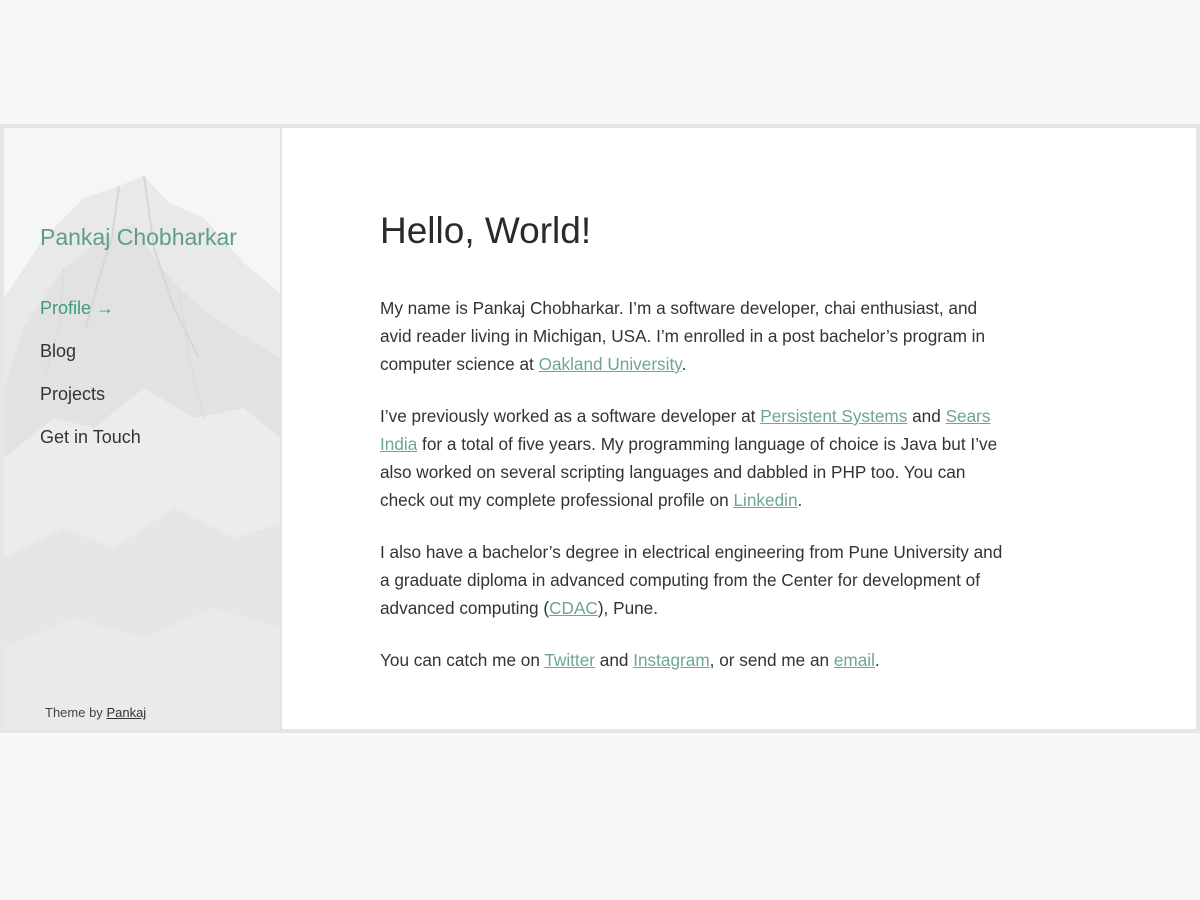 This screenshot has height=900, width=1200. What do you see at coordinates (90, 360) in the screenshot?
I see `nav-item-blog: Blog` at bounding box center [90, 360].